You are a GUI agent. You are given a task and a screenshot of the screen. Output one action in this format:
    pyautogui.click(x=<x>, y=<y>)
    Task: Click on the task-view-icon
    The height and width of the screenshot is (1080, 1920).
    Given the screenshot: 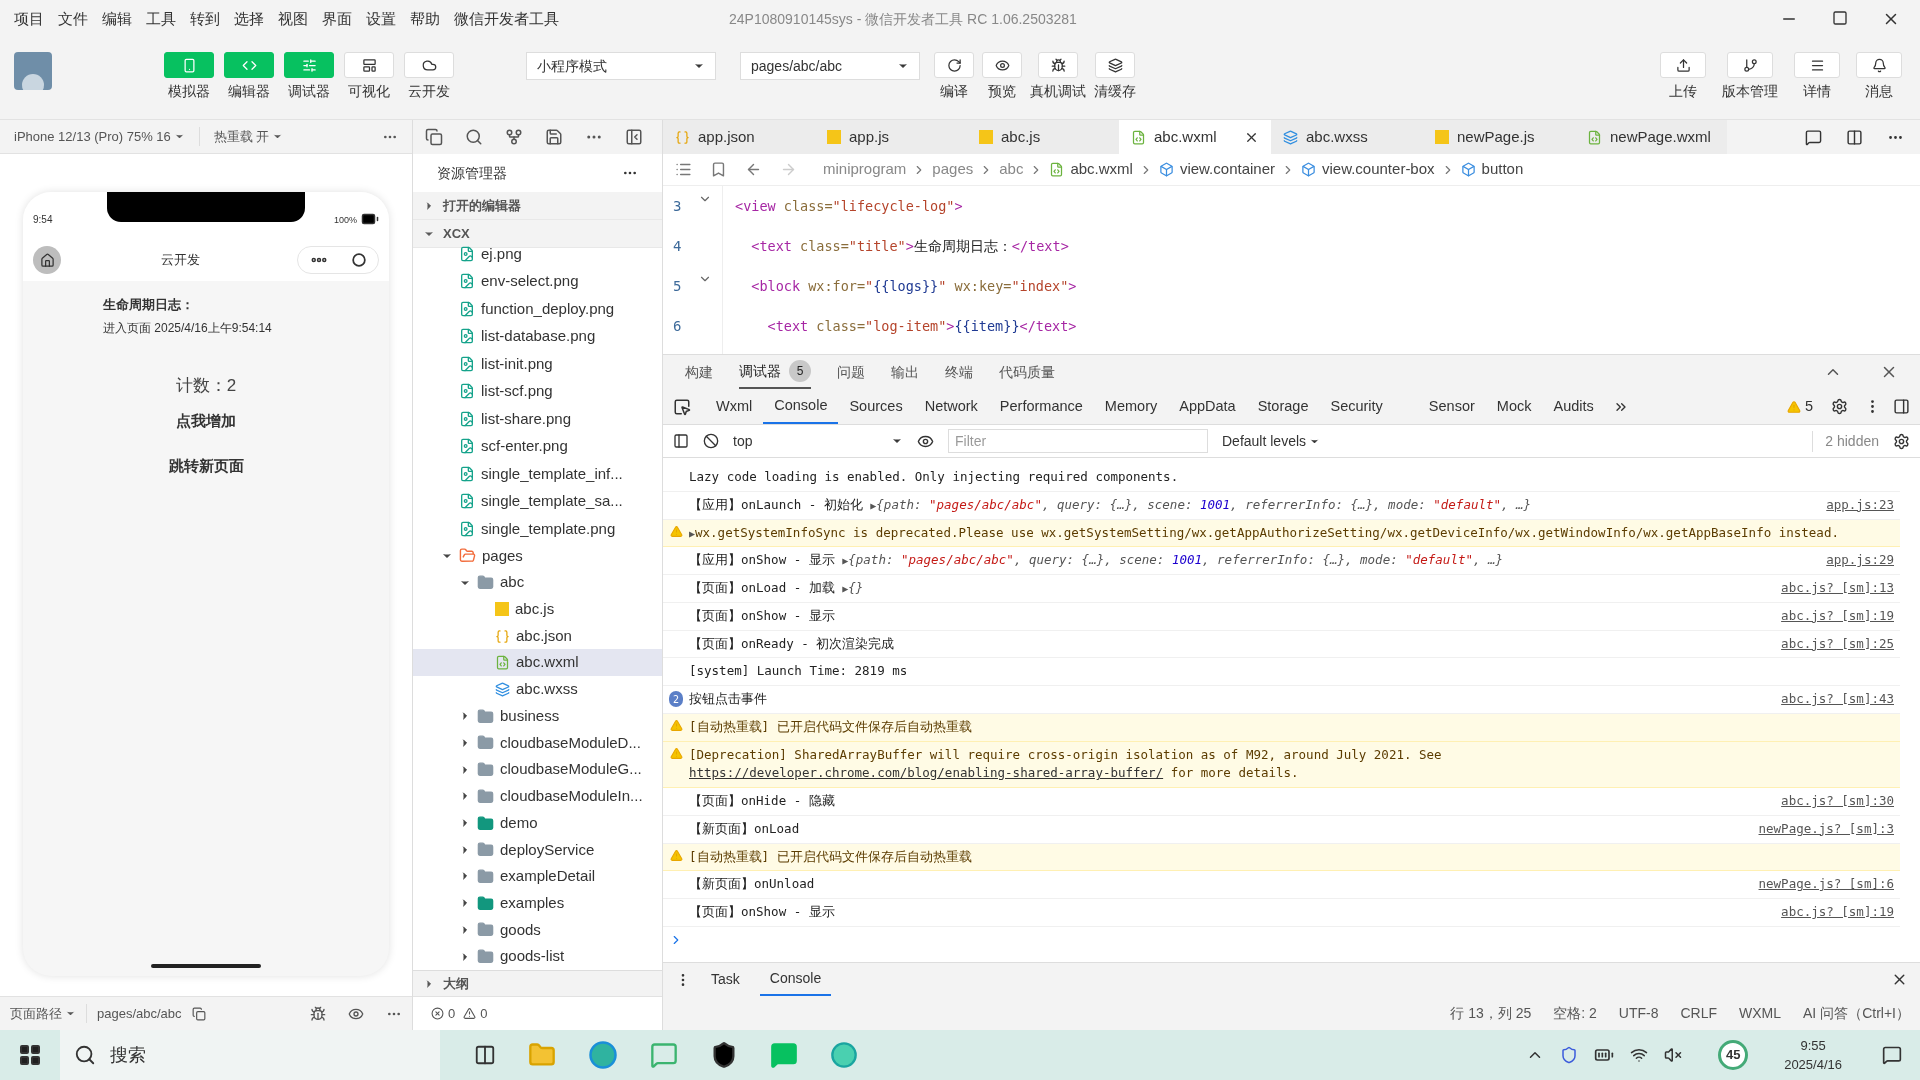 What is the action you would take?
    pyautogui.click(x=485, y=1055)
    